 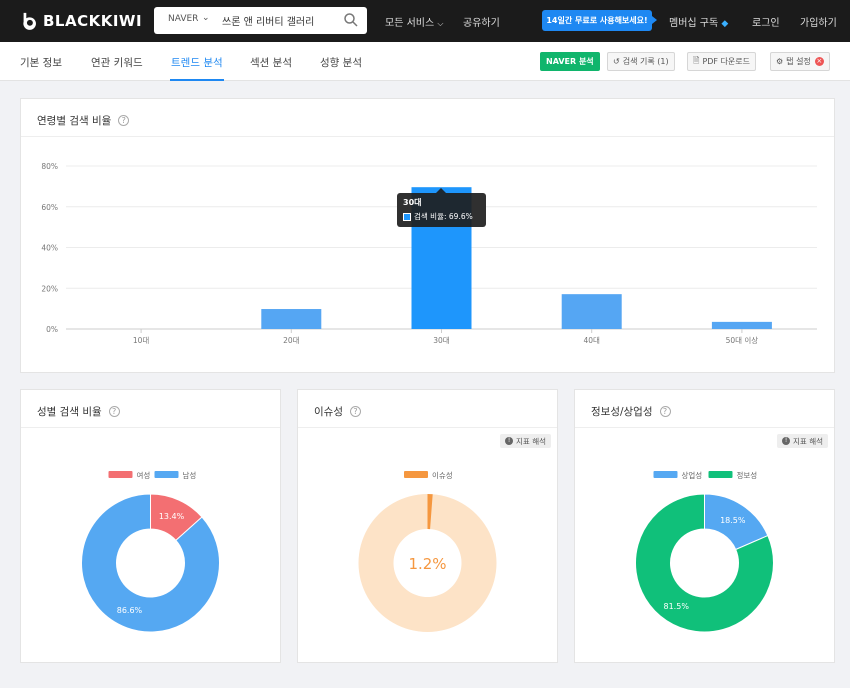 What do you see at coordinates (481, 21) in the screenshot?
I see `share-link: 공유하기` at bounding box center [481, 21].